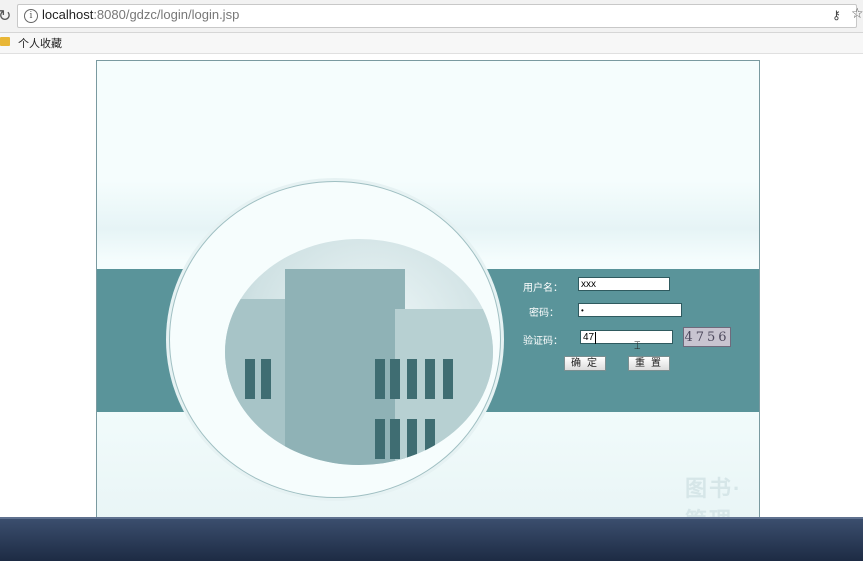 This screenshot has height=561, width=863. What do you see at coordinates (40, 43) in the screenshot?
I see `bookmark-folder-personal: 个人收藏` at bounding box center [40, 43].